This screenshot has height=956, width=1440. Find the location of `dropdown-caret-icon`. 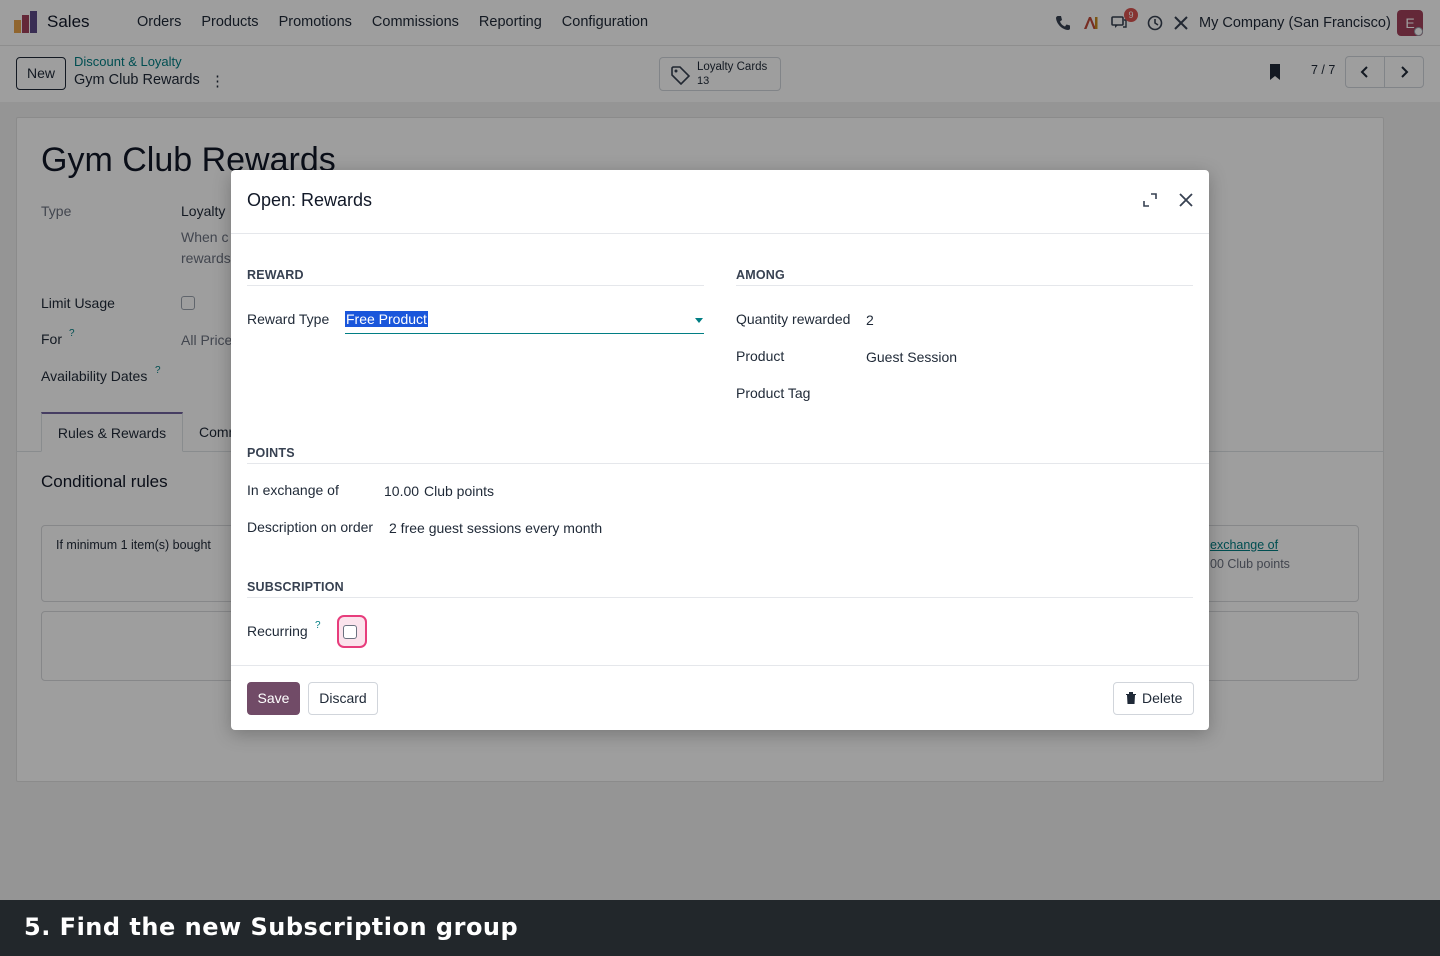

dropdown-caret-icon is located at coordinates (699, 320).